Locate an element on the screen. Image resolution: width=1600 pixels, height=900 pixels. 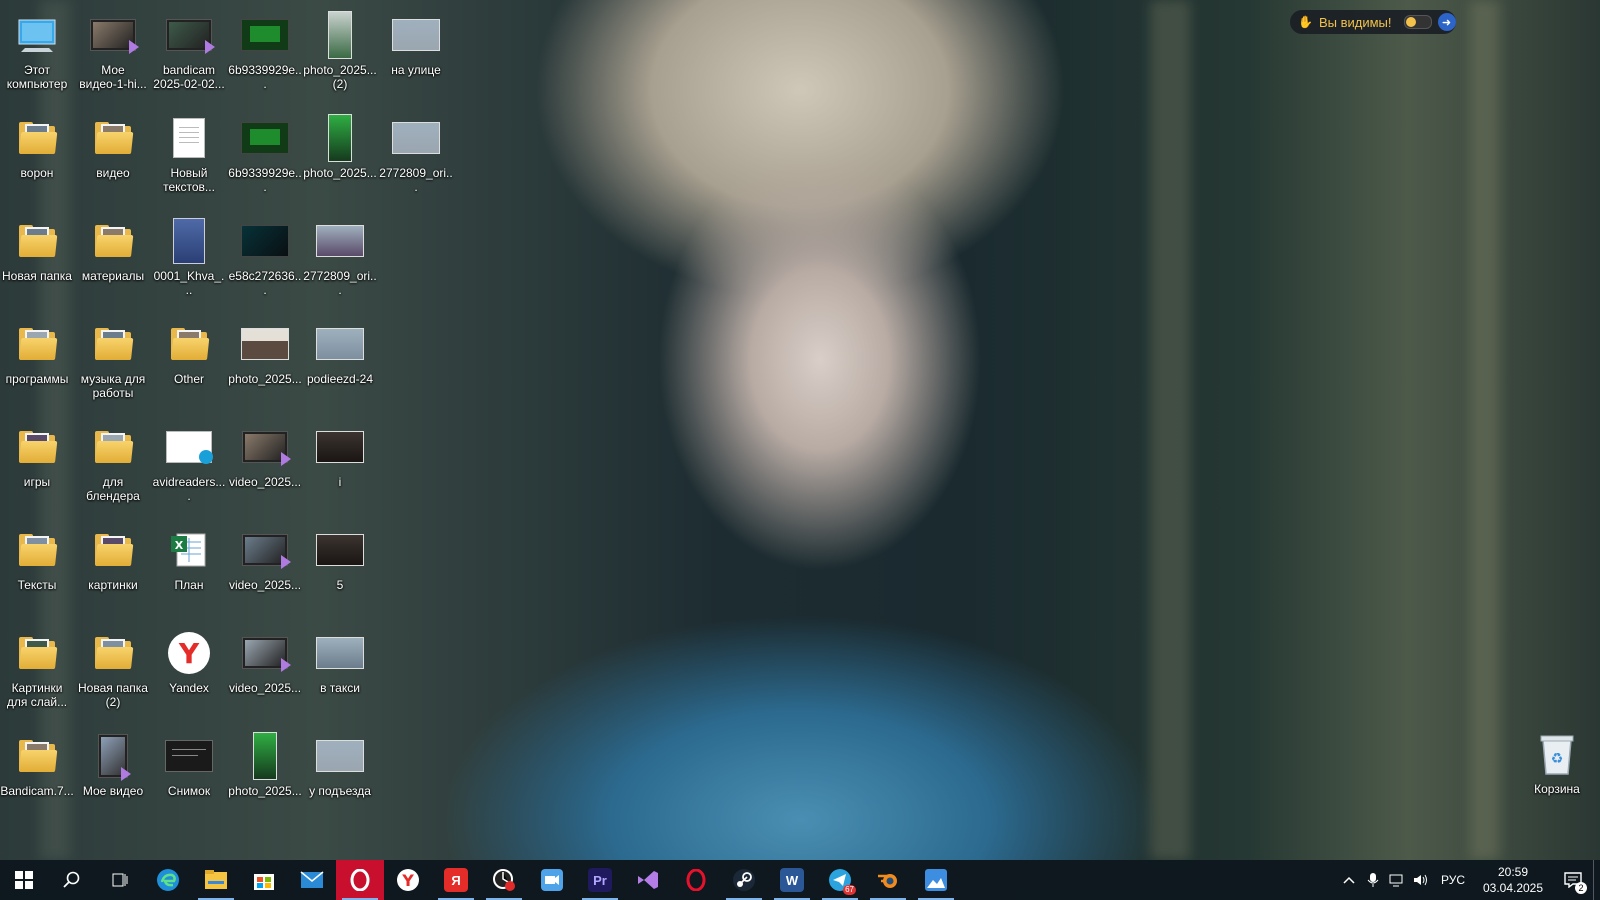
taskbar-button-blender is located at coordinates (888, 880).